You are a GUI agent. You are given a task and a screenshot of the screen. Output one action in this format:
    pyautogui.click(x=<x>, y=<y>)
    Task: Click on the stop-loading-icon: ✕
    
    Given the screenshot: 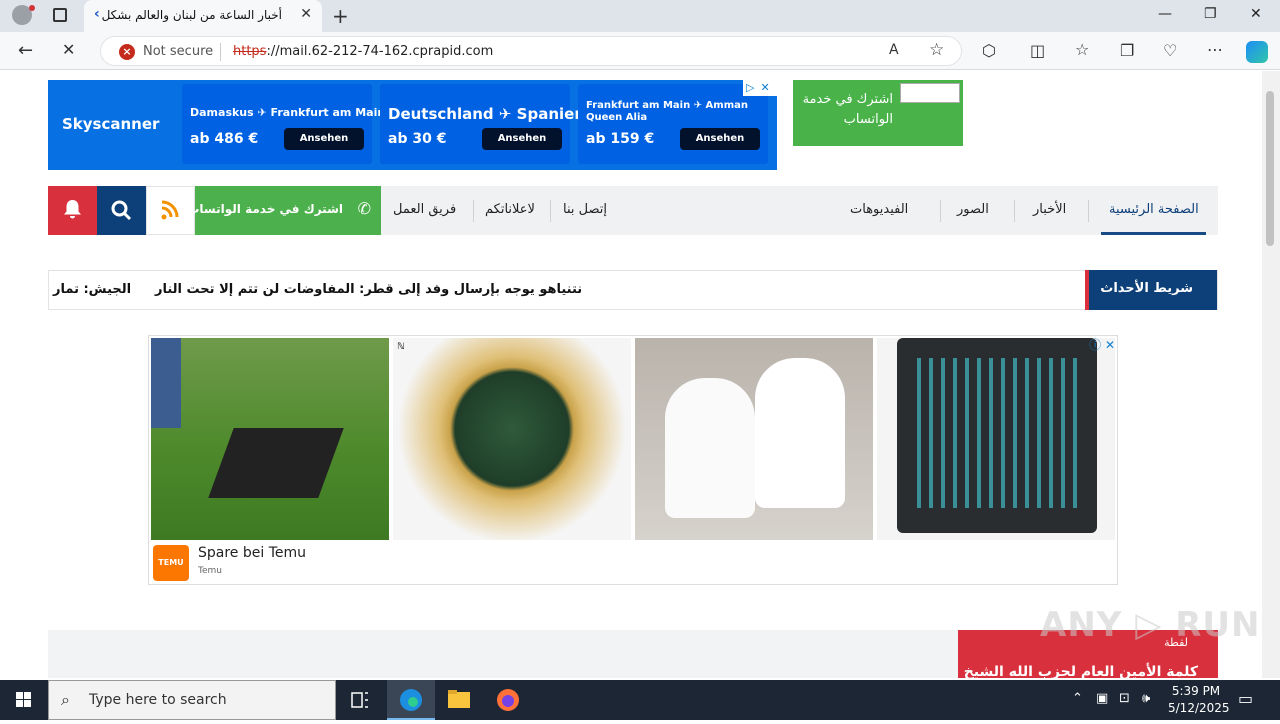 What is the action you would take?
    pyautogui.click(x=68, y=49)
    